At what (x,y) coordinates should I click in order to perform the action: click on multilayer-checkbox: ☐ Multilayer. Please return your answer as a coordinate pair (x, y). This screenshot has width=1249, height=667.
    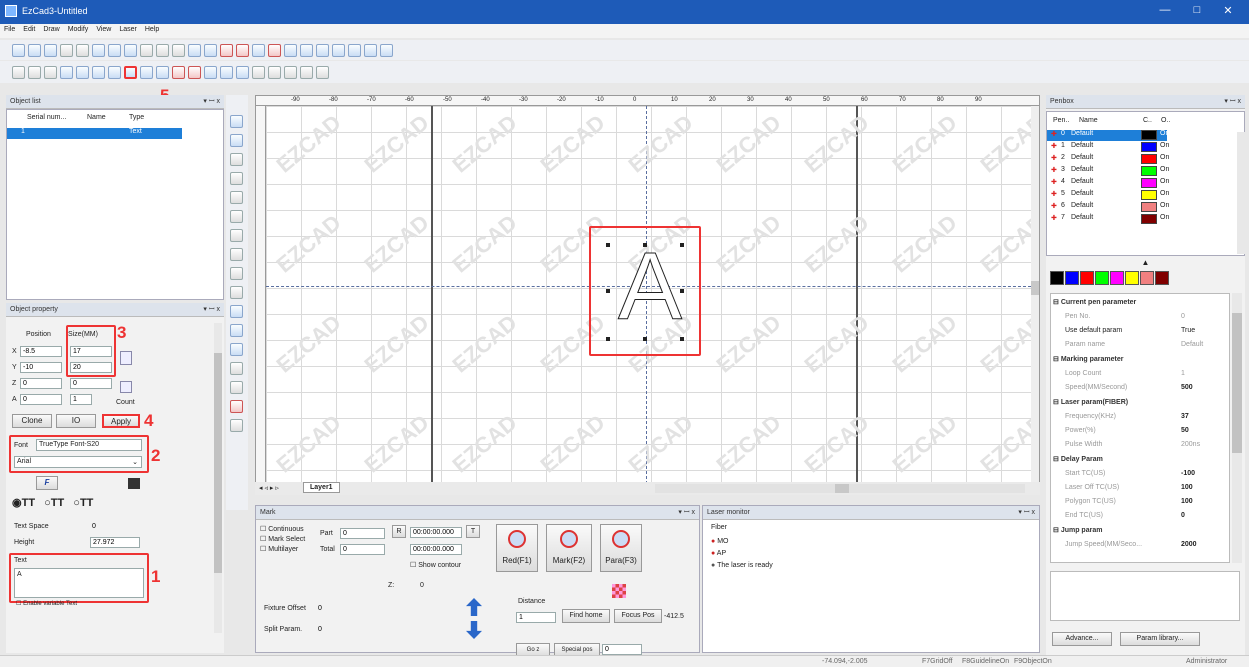
    Looking at the image, I should click on (282, 550).